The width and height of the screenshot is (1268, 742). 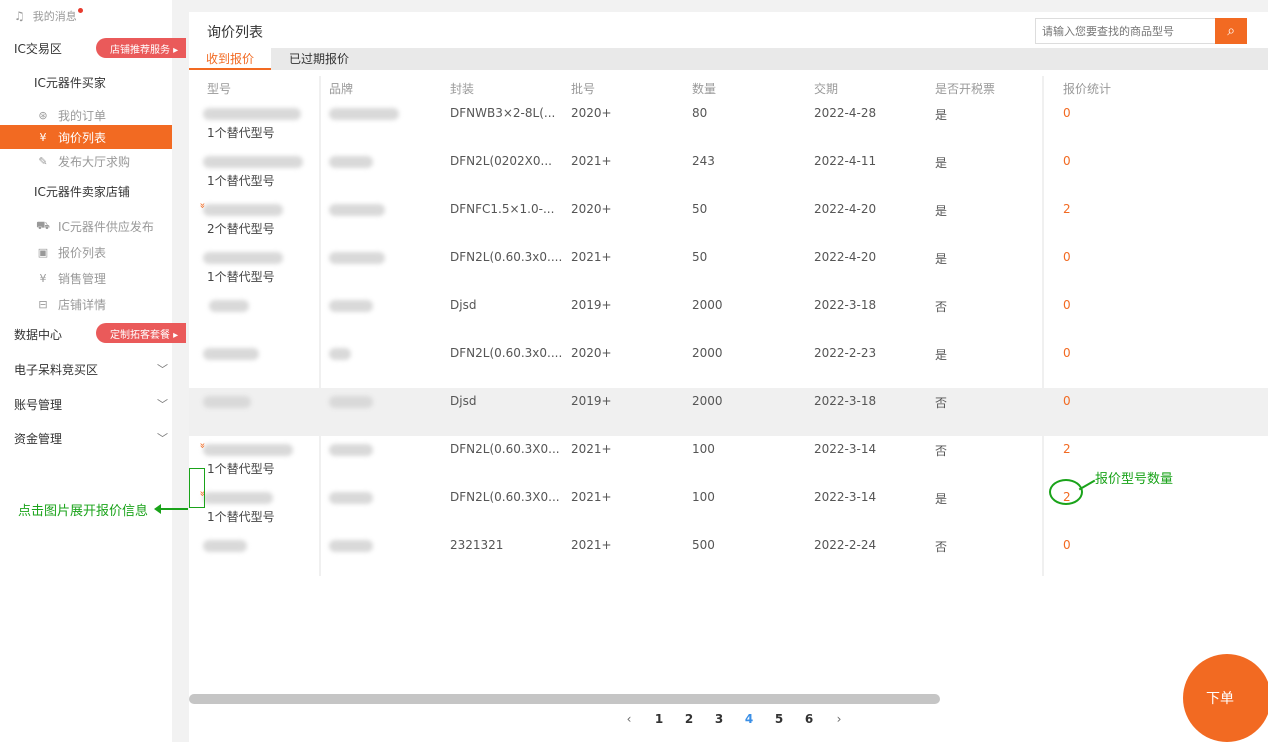 I want to click on sidebar-item-quote-list: ▣ 报价列表, so click(x=122, y=252).